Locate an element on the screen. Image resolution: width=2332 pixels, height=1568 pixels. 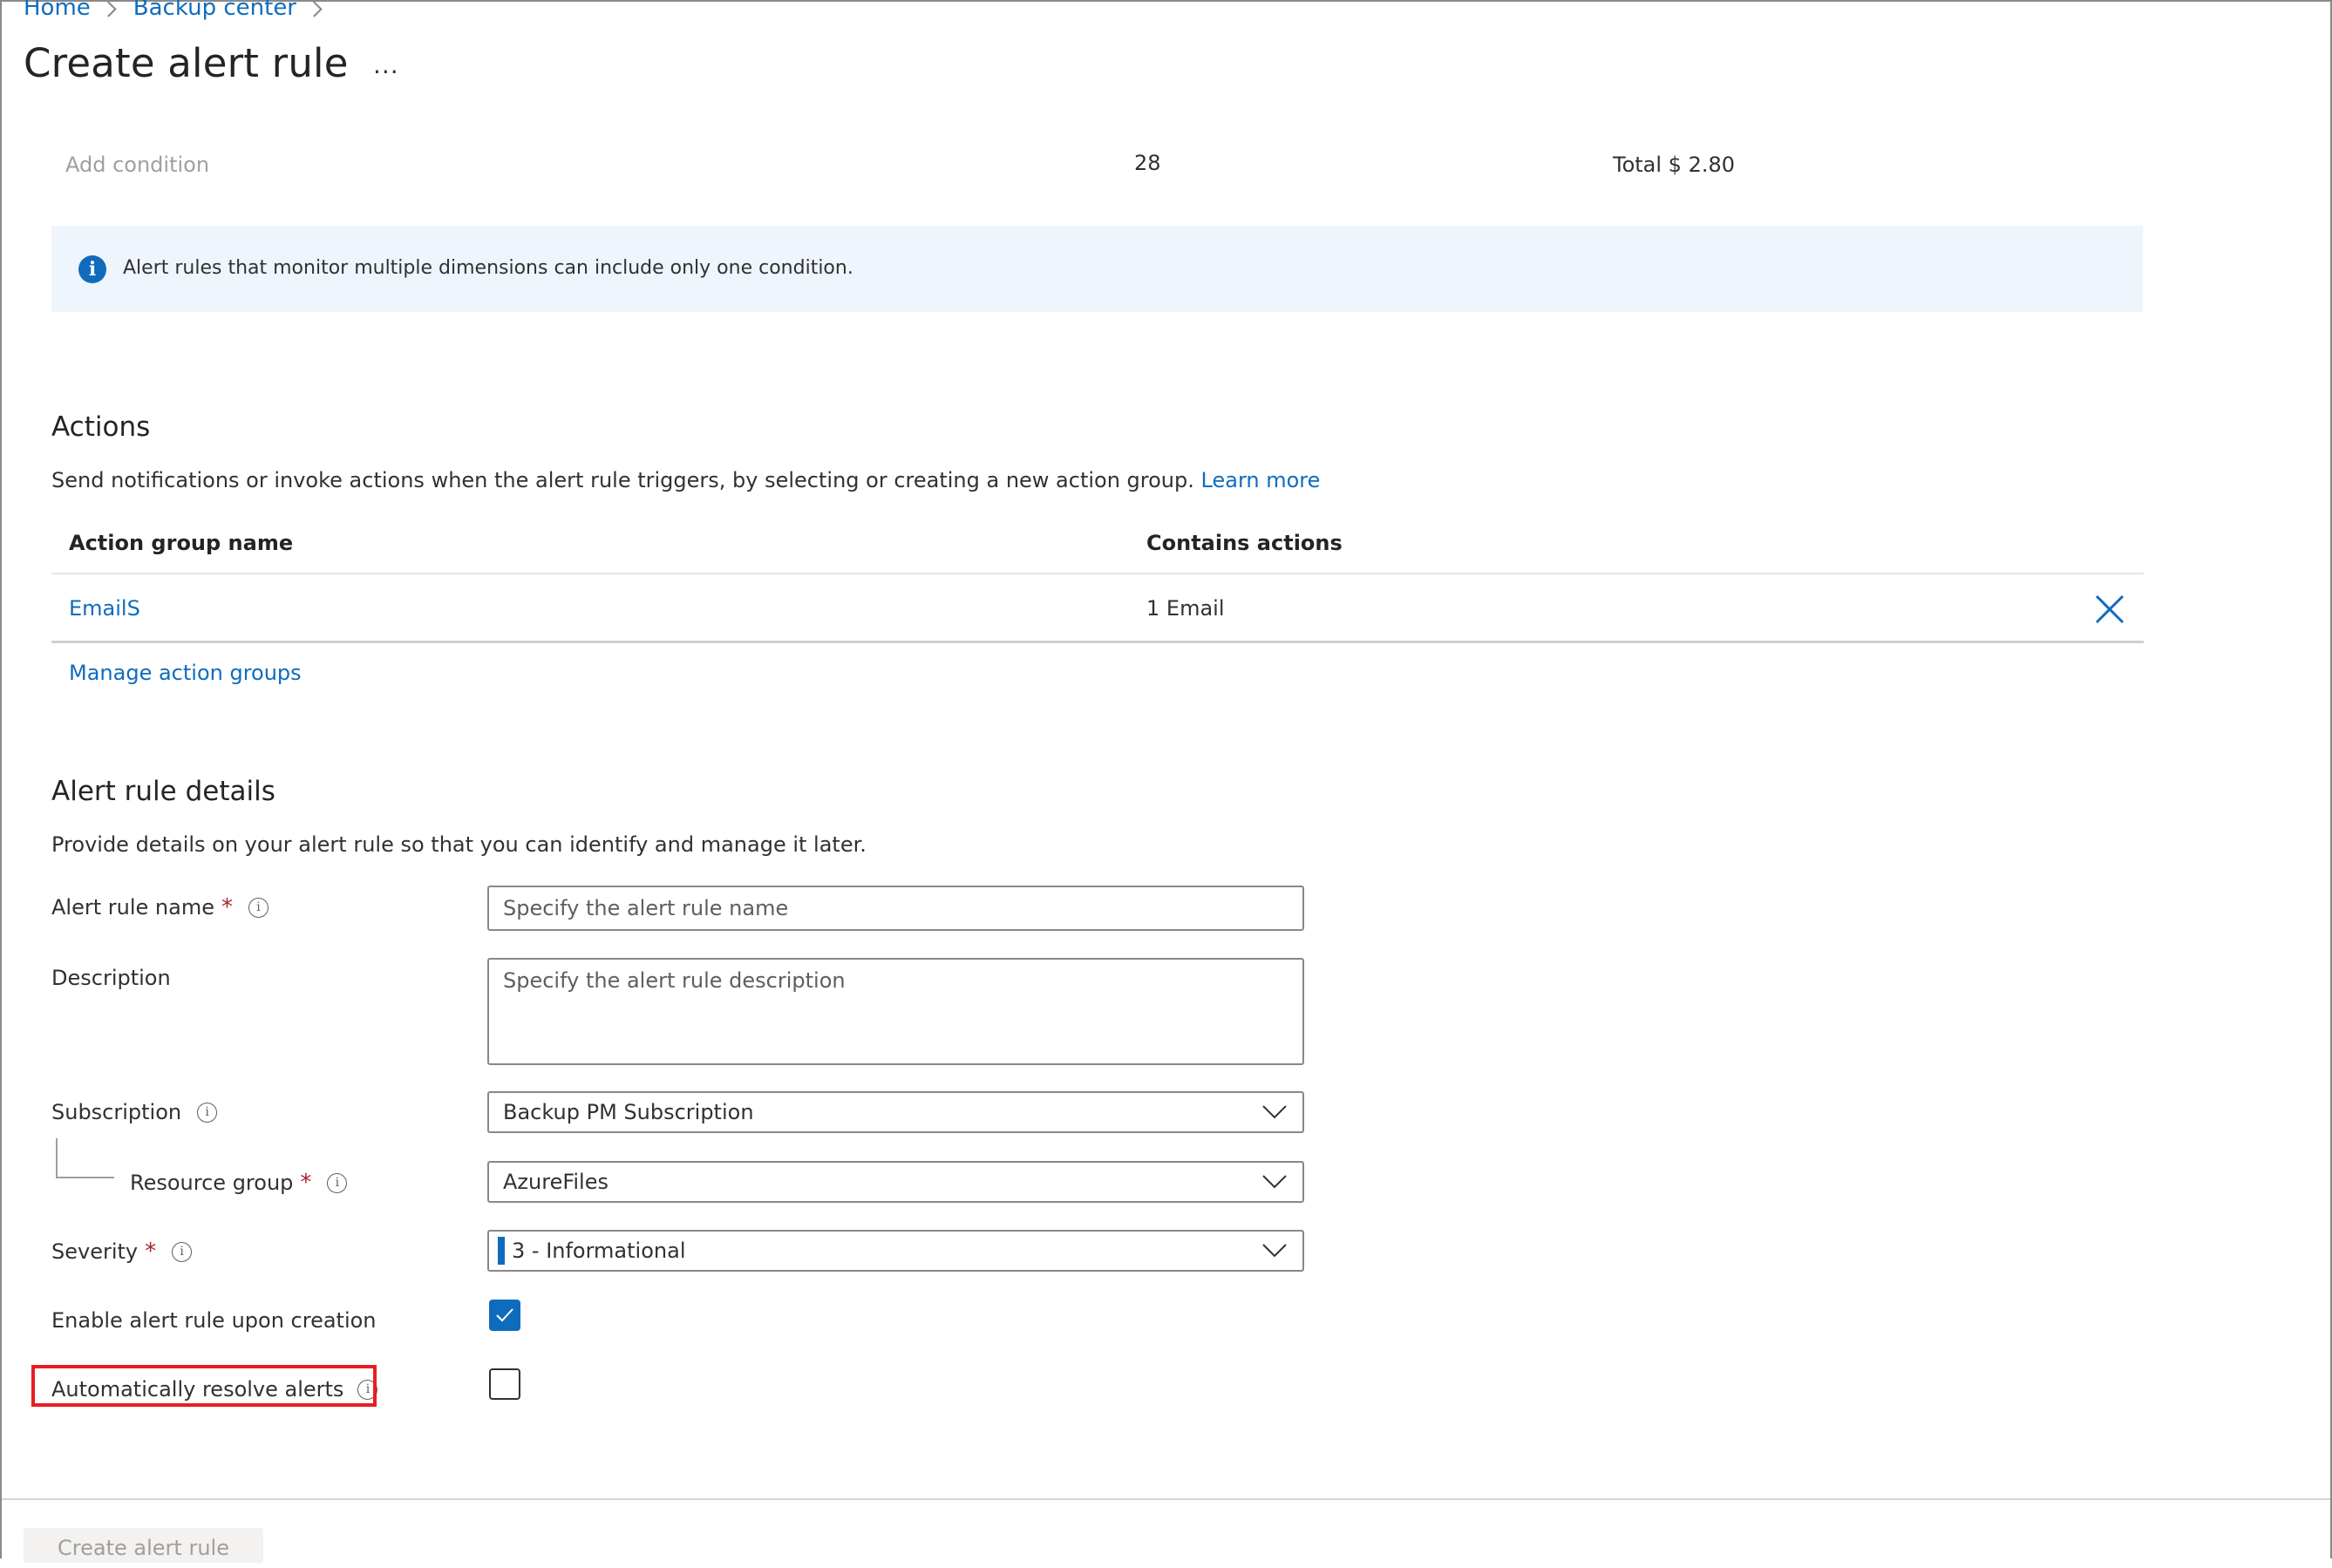
action-group-contains: 1 Email is located at coordinates (1185, 608).